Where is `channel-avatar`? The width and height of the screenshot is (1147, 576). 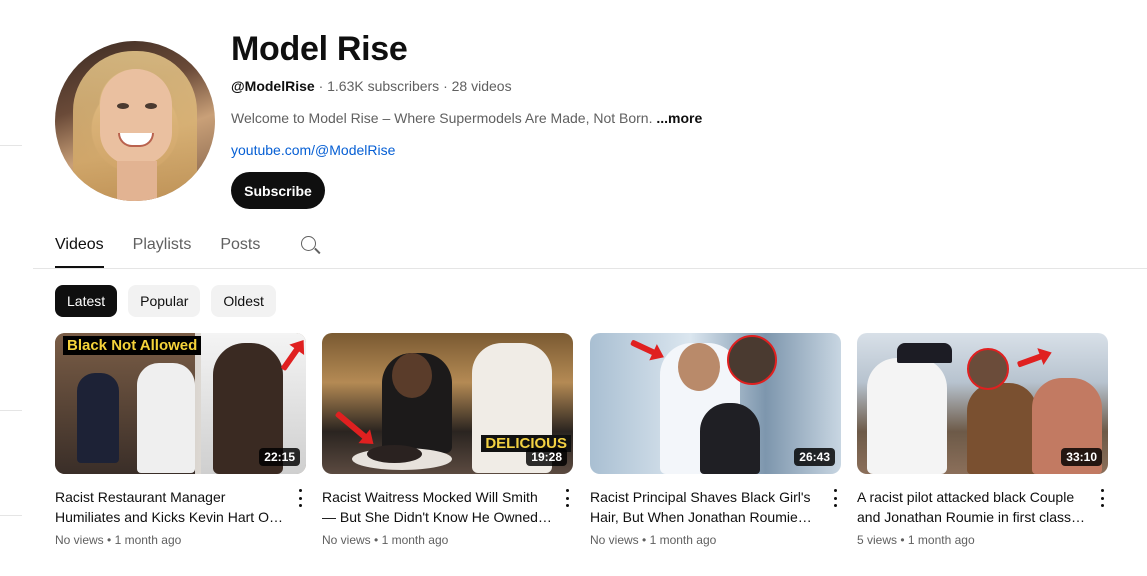 channel-avatar is located at coordinates (135, 121).